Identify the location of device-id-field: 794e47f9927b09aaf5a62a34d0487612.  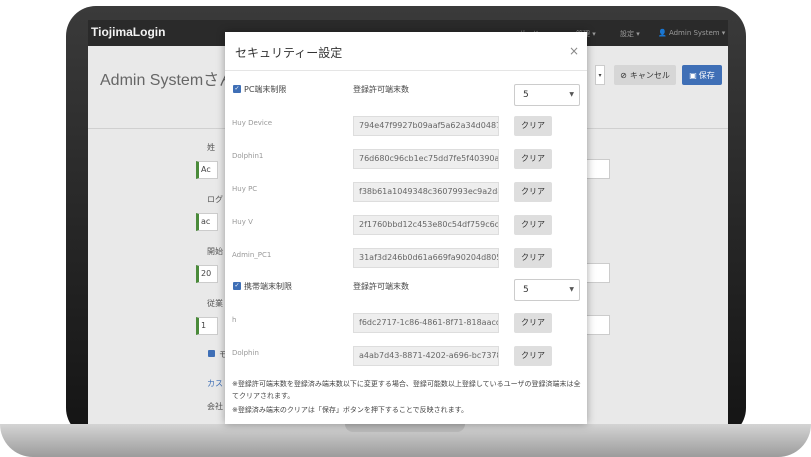
(426, 126).